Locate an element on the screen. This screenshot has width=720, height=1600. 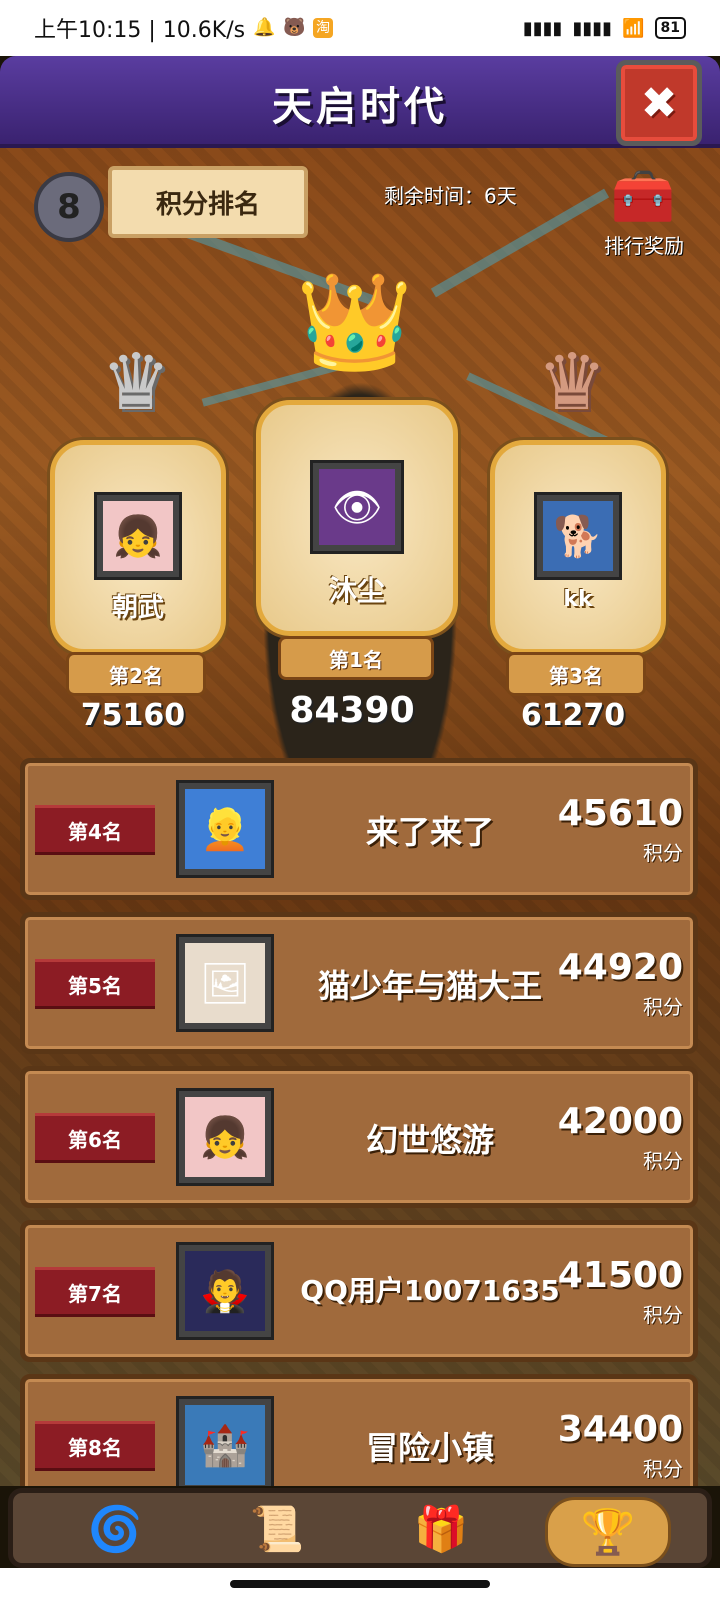
game-art-avatar-icon: 🏰 is located at coordinates (225, 1445).